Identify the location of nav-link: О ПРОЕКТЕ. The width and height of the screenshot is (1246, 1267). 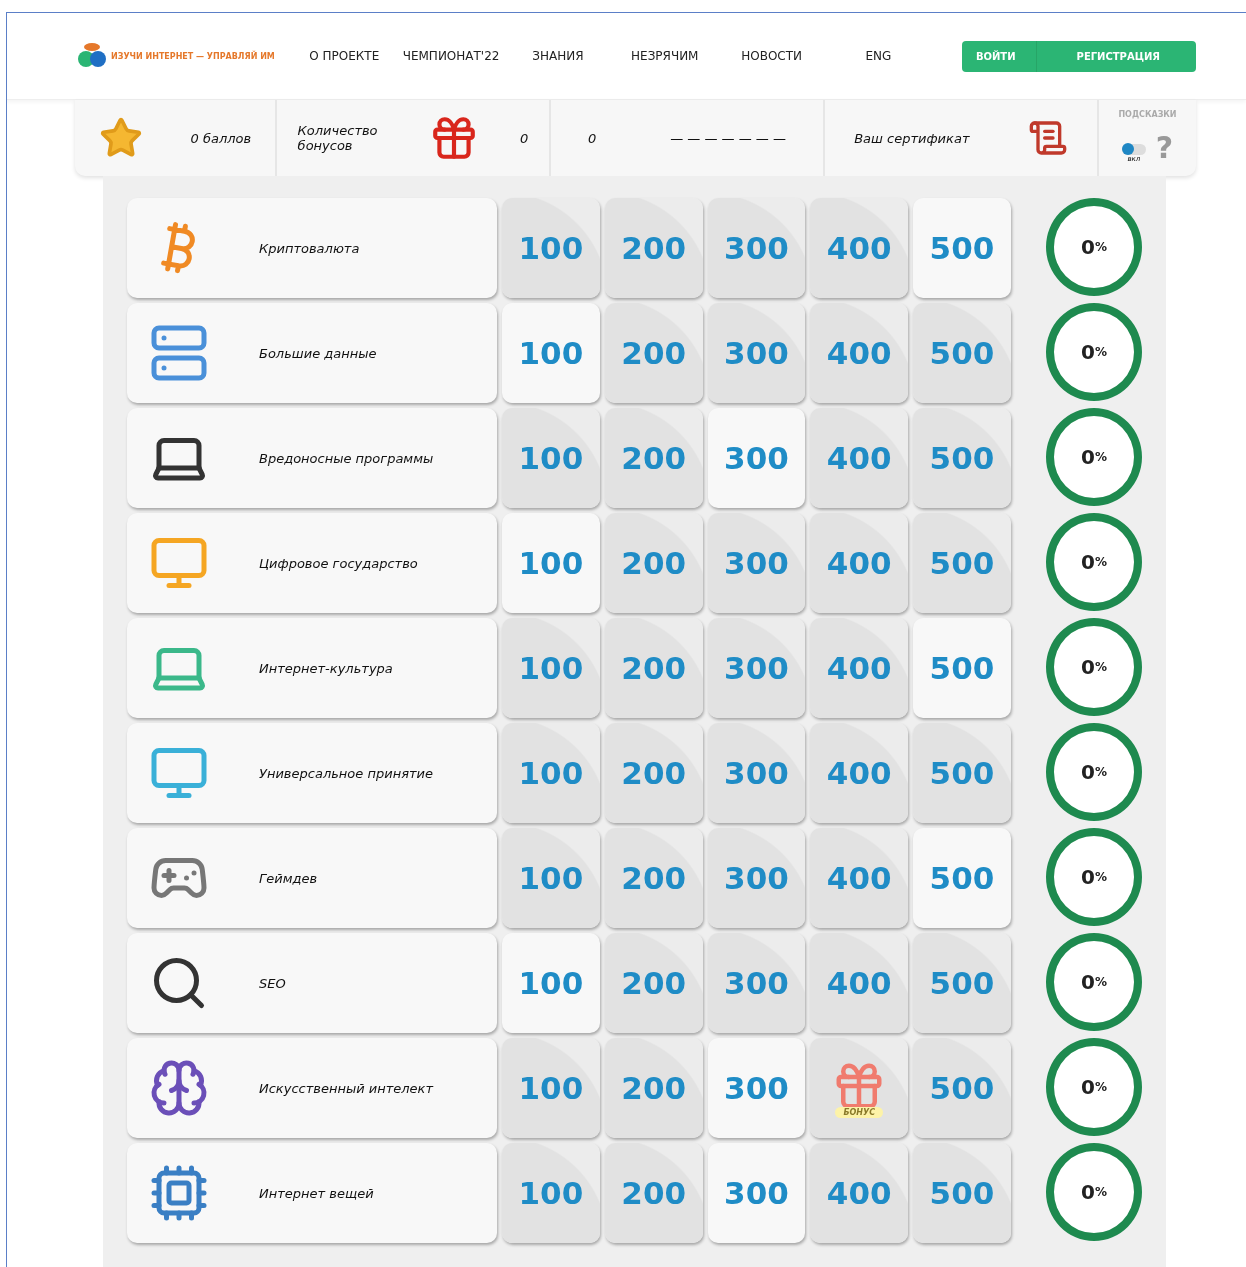
(344, 56).